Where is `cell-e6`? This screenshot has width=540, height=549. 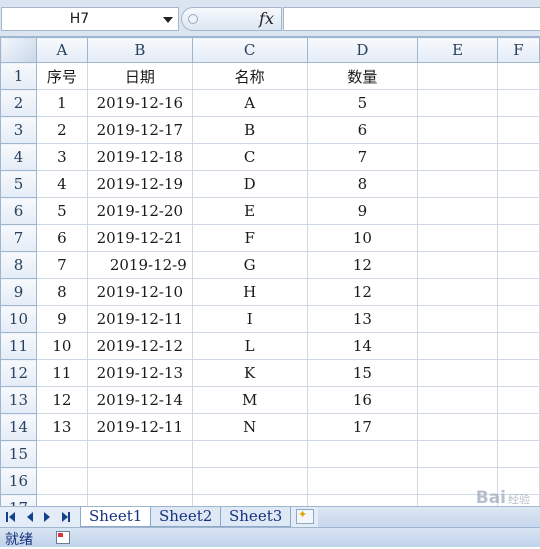 cell-e6 is located at coordinates (458, 211).